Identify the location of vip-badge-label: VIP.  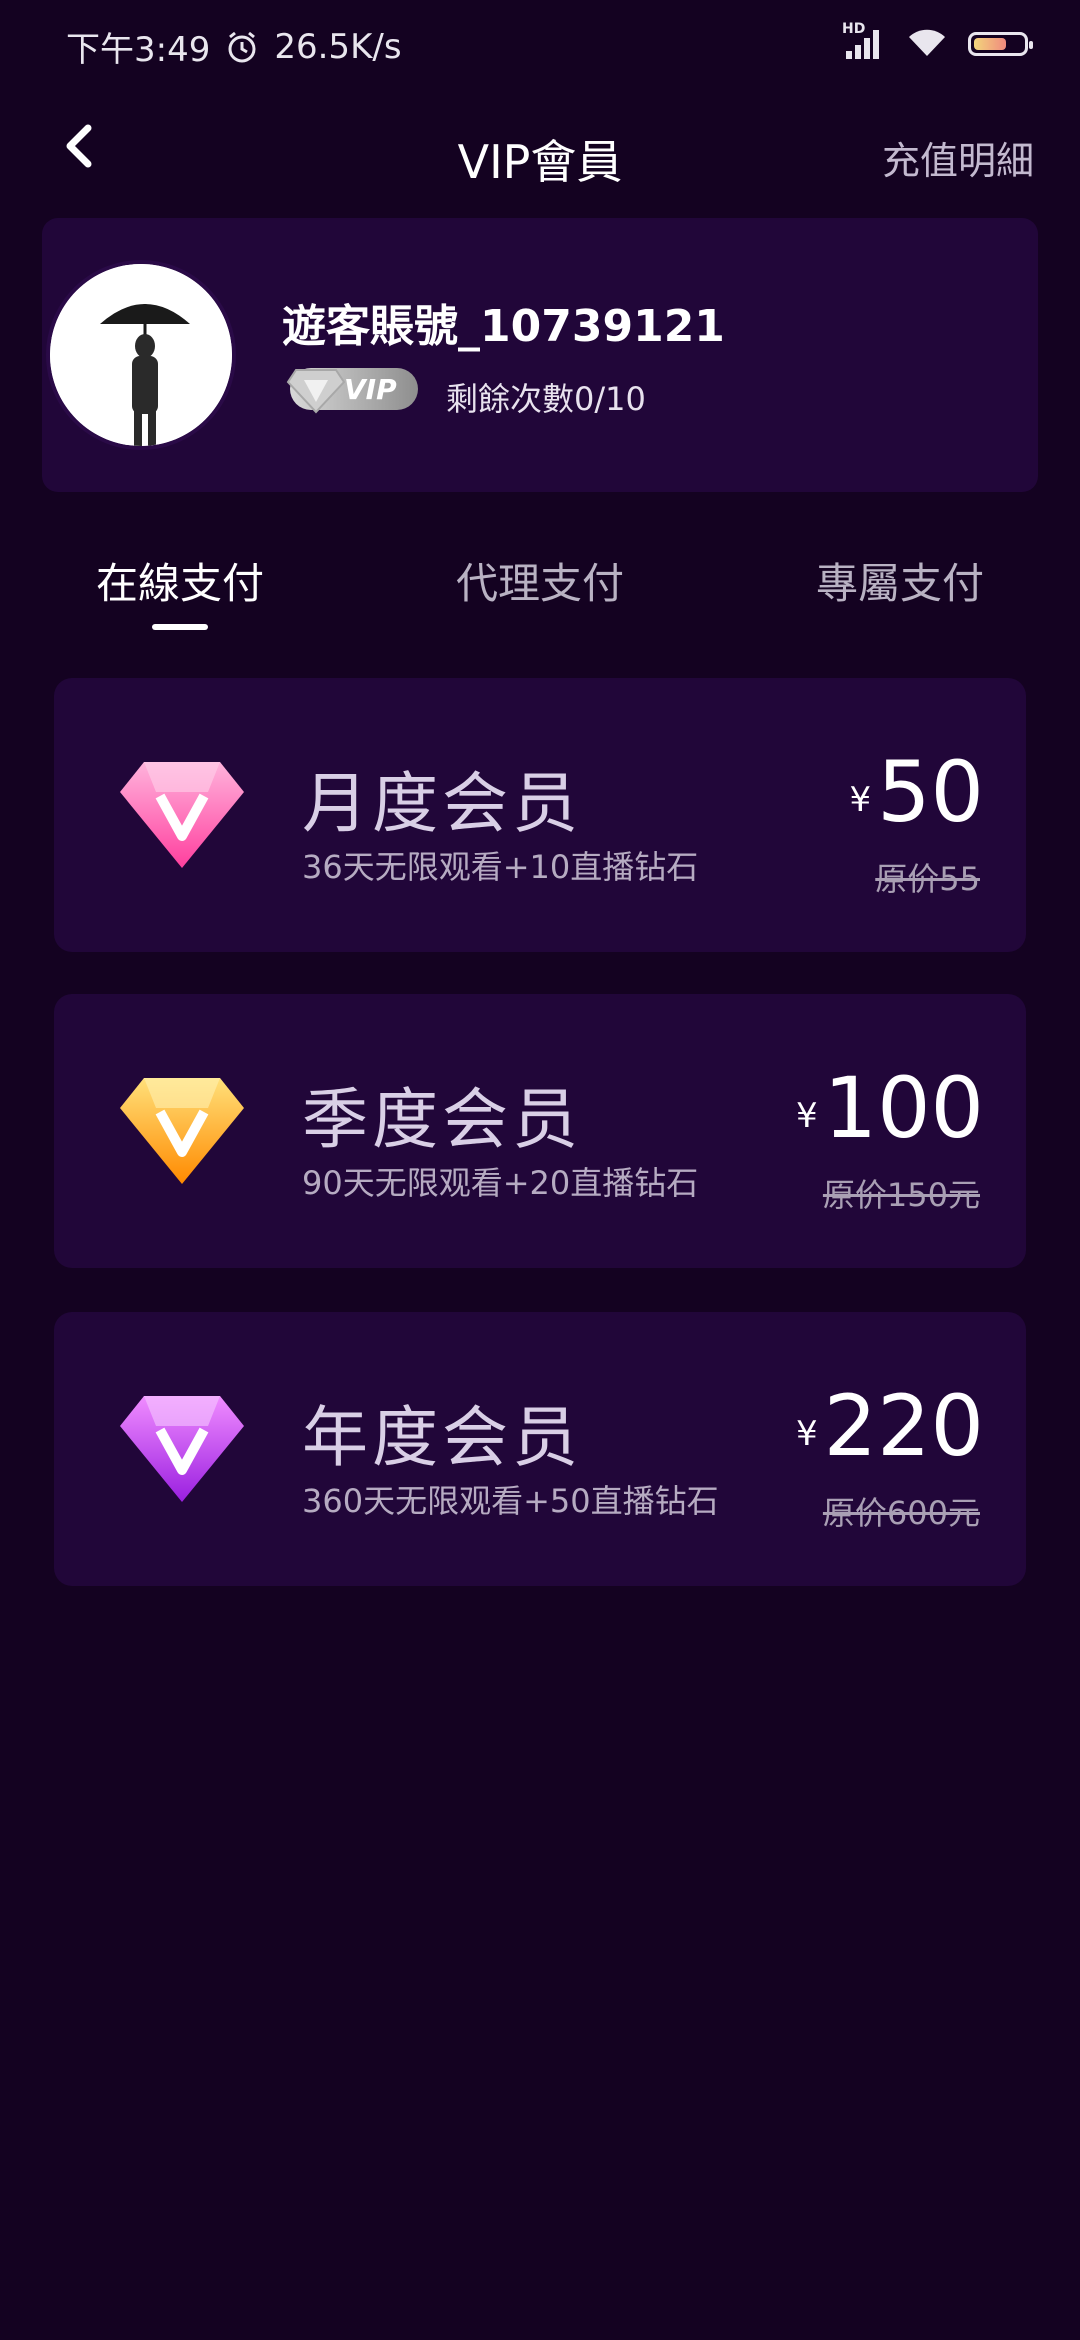
(370, 389).